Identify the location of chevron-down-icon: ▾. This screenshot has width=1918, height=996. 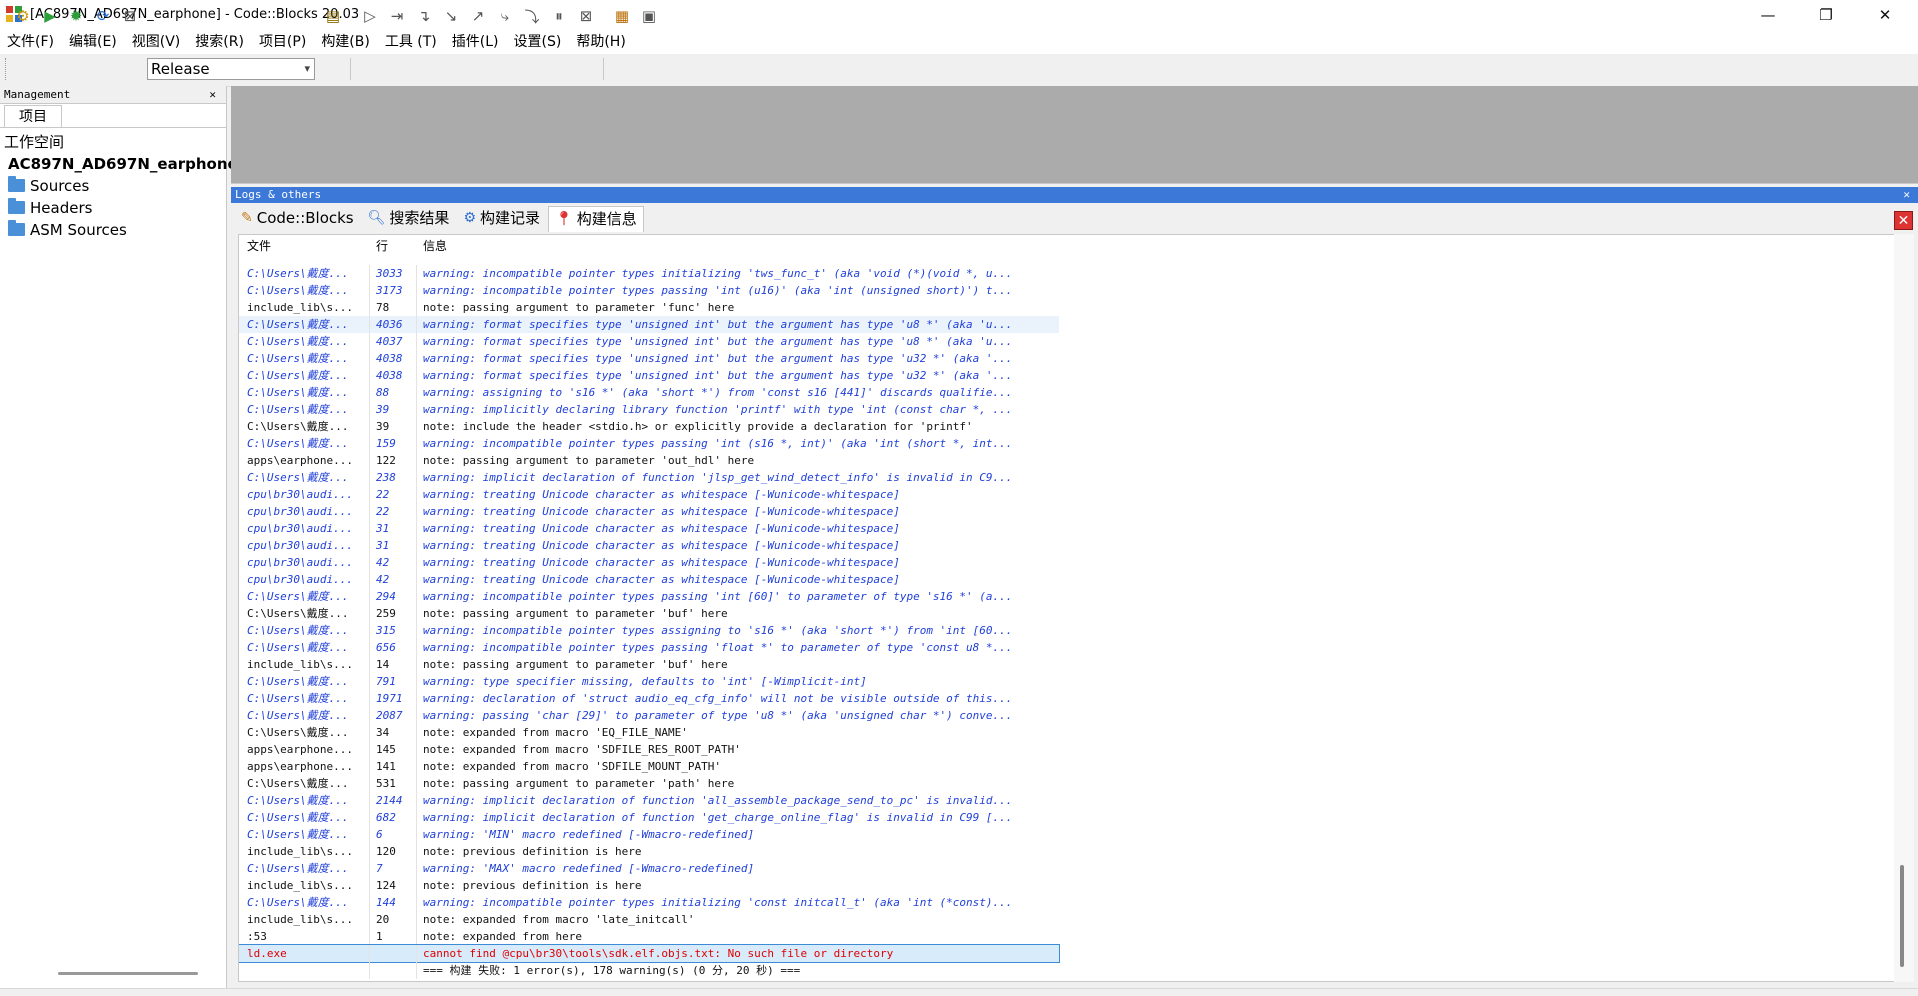
(307, 68).